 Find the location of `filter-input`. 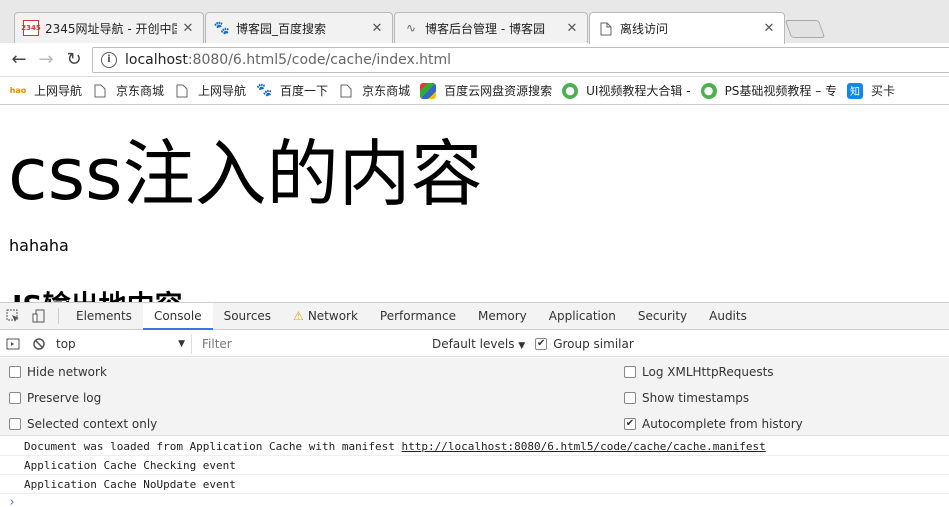

filter-input is located at coordinates (311, 343).